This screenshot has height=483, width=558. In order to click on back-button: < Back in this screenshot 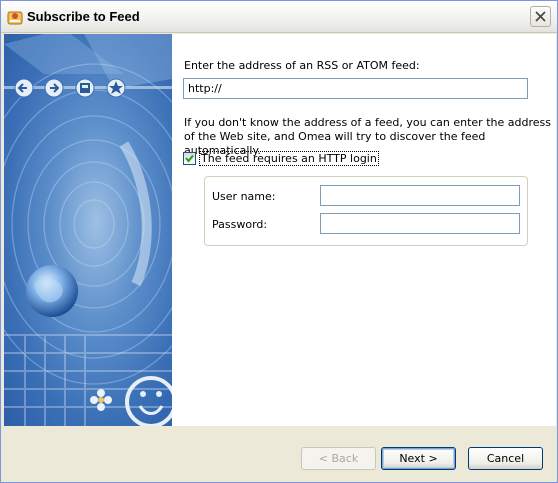, I will do `click(338, 458)`.